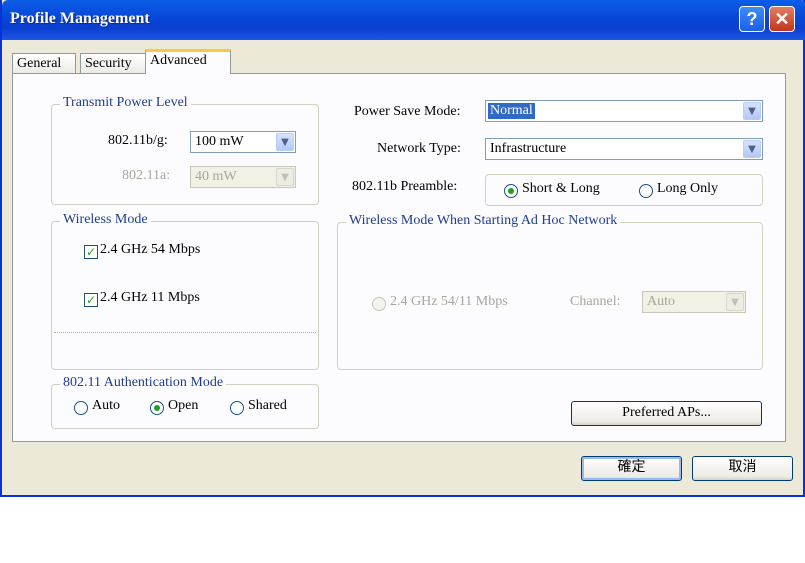 Image resolution: width=805 pixels, height=563 pixels. I want to click on auth-shared-label: Shared, so click(267, 405).